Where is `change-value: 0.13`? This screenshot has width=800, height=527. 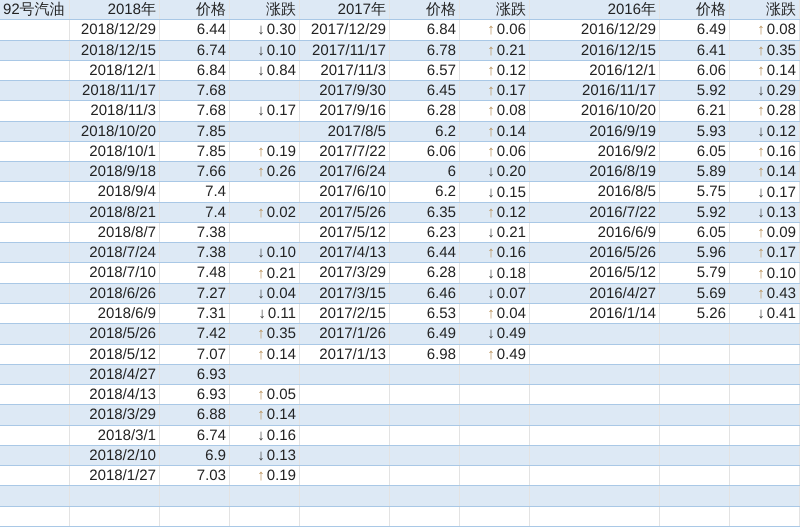 change-value: 0.13 is located at coordinates (781, 212).